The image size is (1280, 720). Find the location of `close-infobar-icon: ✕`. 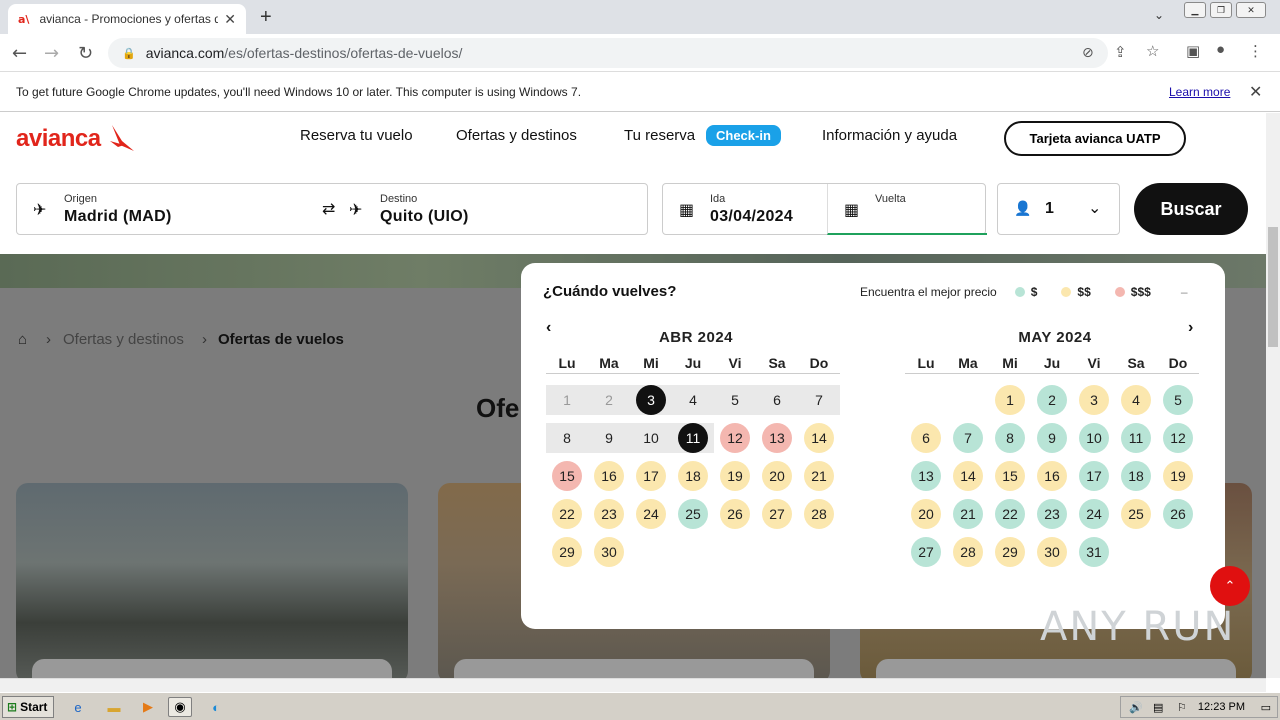

close-infobar-icon: ✕ is located at coordinates (1255, 92).